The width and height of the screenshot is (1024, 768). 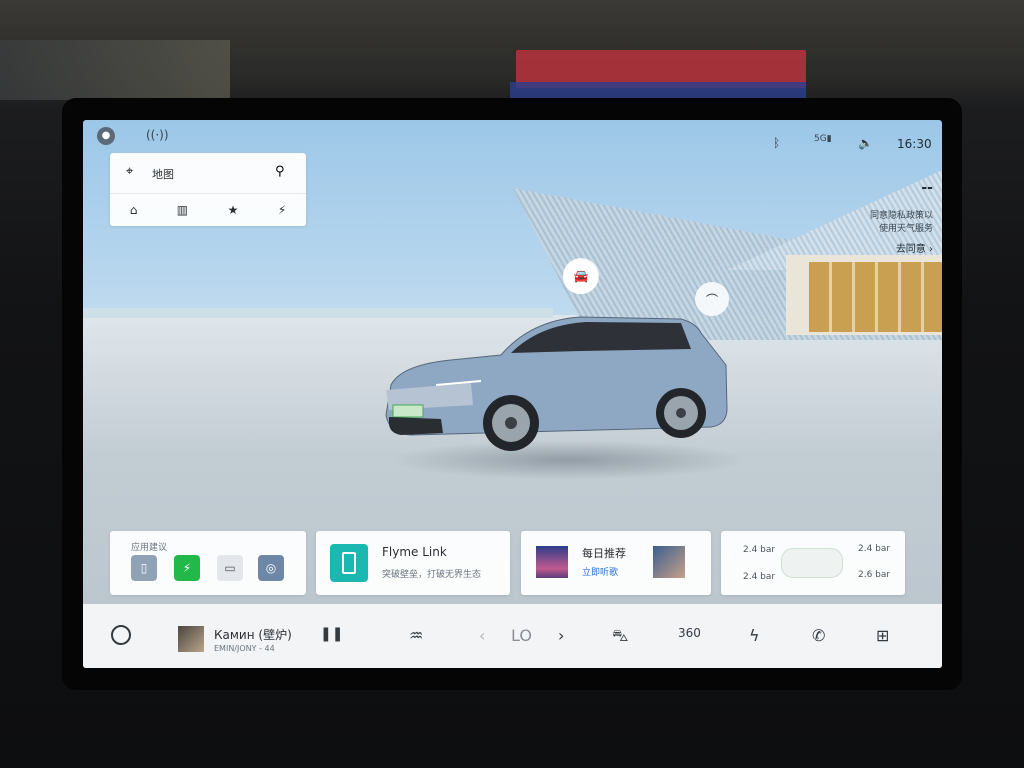 What do you see at coordinates (883, 247) in the screenshot?
I see `weather-agree-link: 去同意 ›` at bounding box center [883, 247].